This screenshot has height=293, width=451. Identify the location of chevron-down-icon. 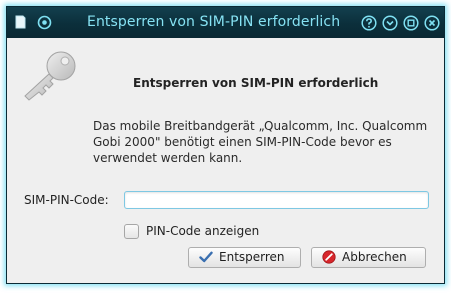
(390, 23).